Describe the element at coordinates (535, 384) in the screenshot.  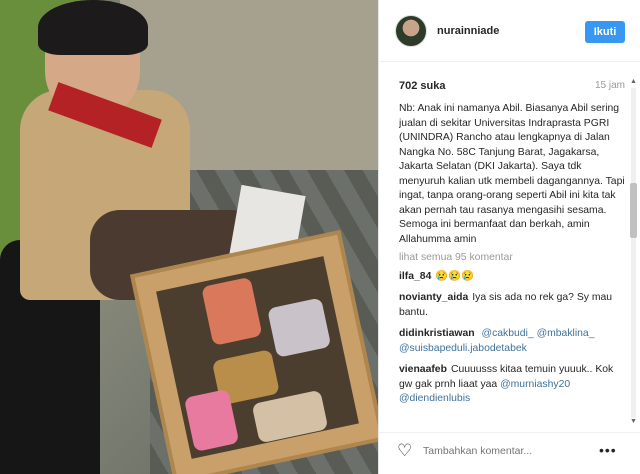
I see `comment-mention: @murniashy20` at that location.